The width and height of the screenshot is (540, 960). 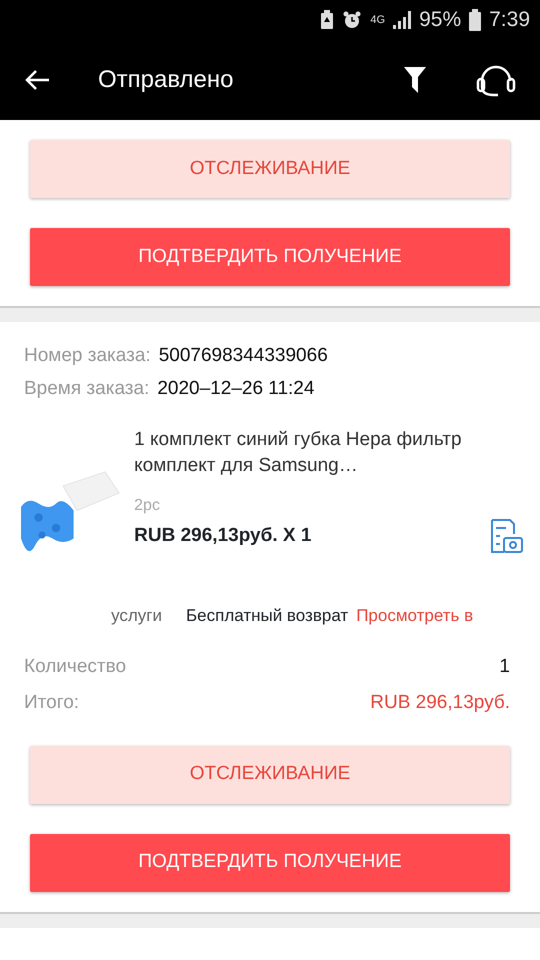 What do you see at coordinates (327, 20) in the screenshot?
I see `recycle-battery-icon` at bounding box center [327, 20].